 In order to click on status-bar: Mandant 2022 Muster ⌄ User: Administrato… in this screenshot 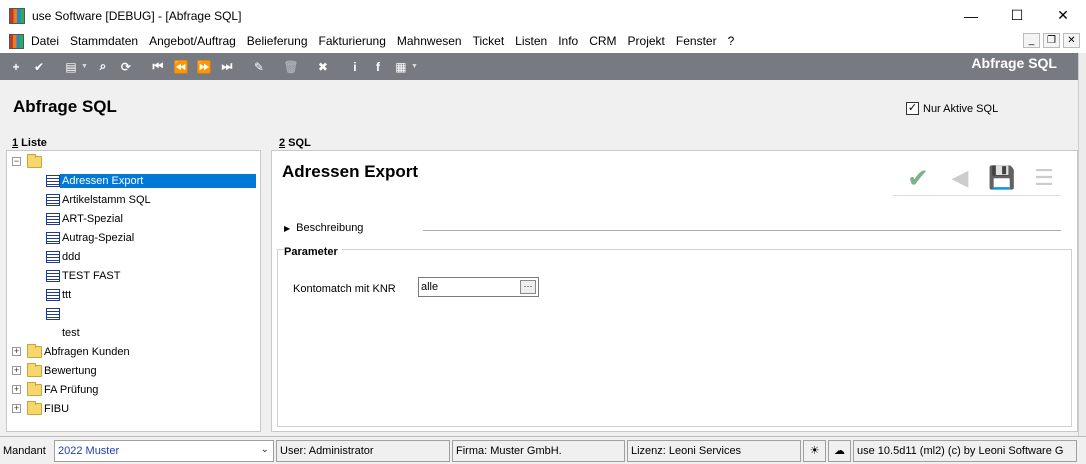, I will do `click(543, 450)`.